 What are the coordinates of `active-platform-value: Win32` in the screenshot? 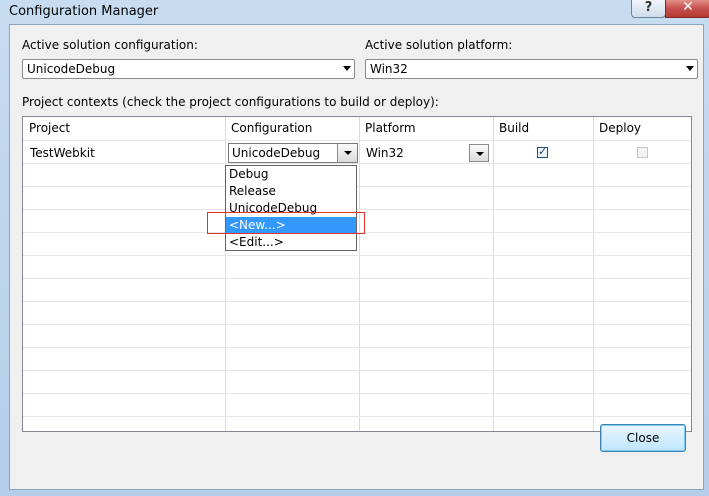 It's located at (389, 69).